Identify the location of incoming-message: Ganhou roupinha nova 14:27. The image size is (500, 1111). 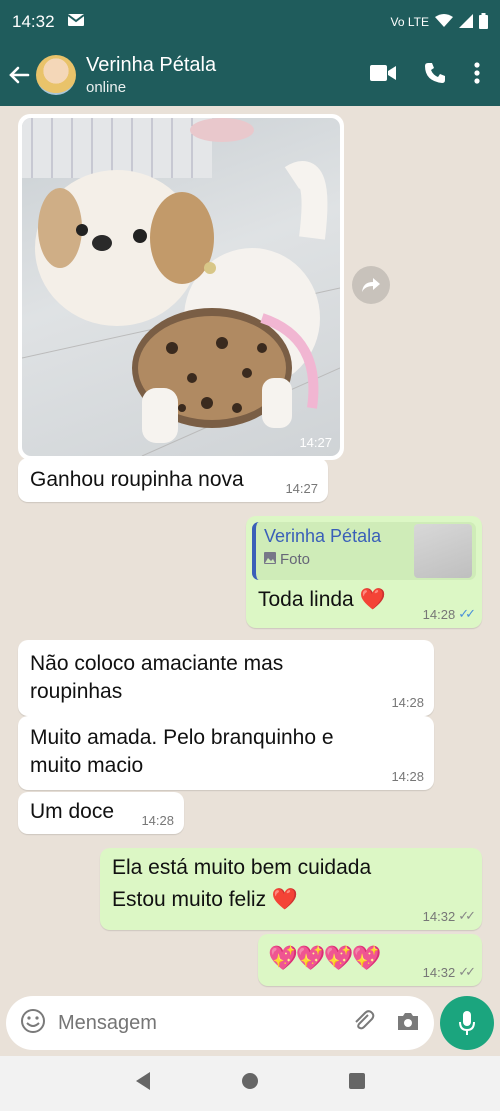
(173, 480).